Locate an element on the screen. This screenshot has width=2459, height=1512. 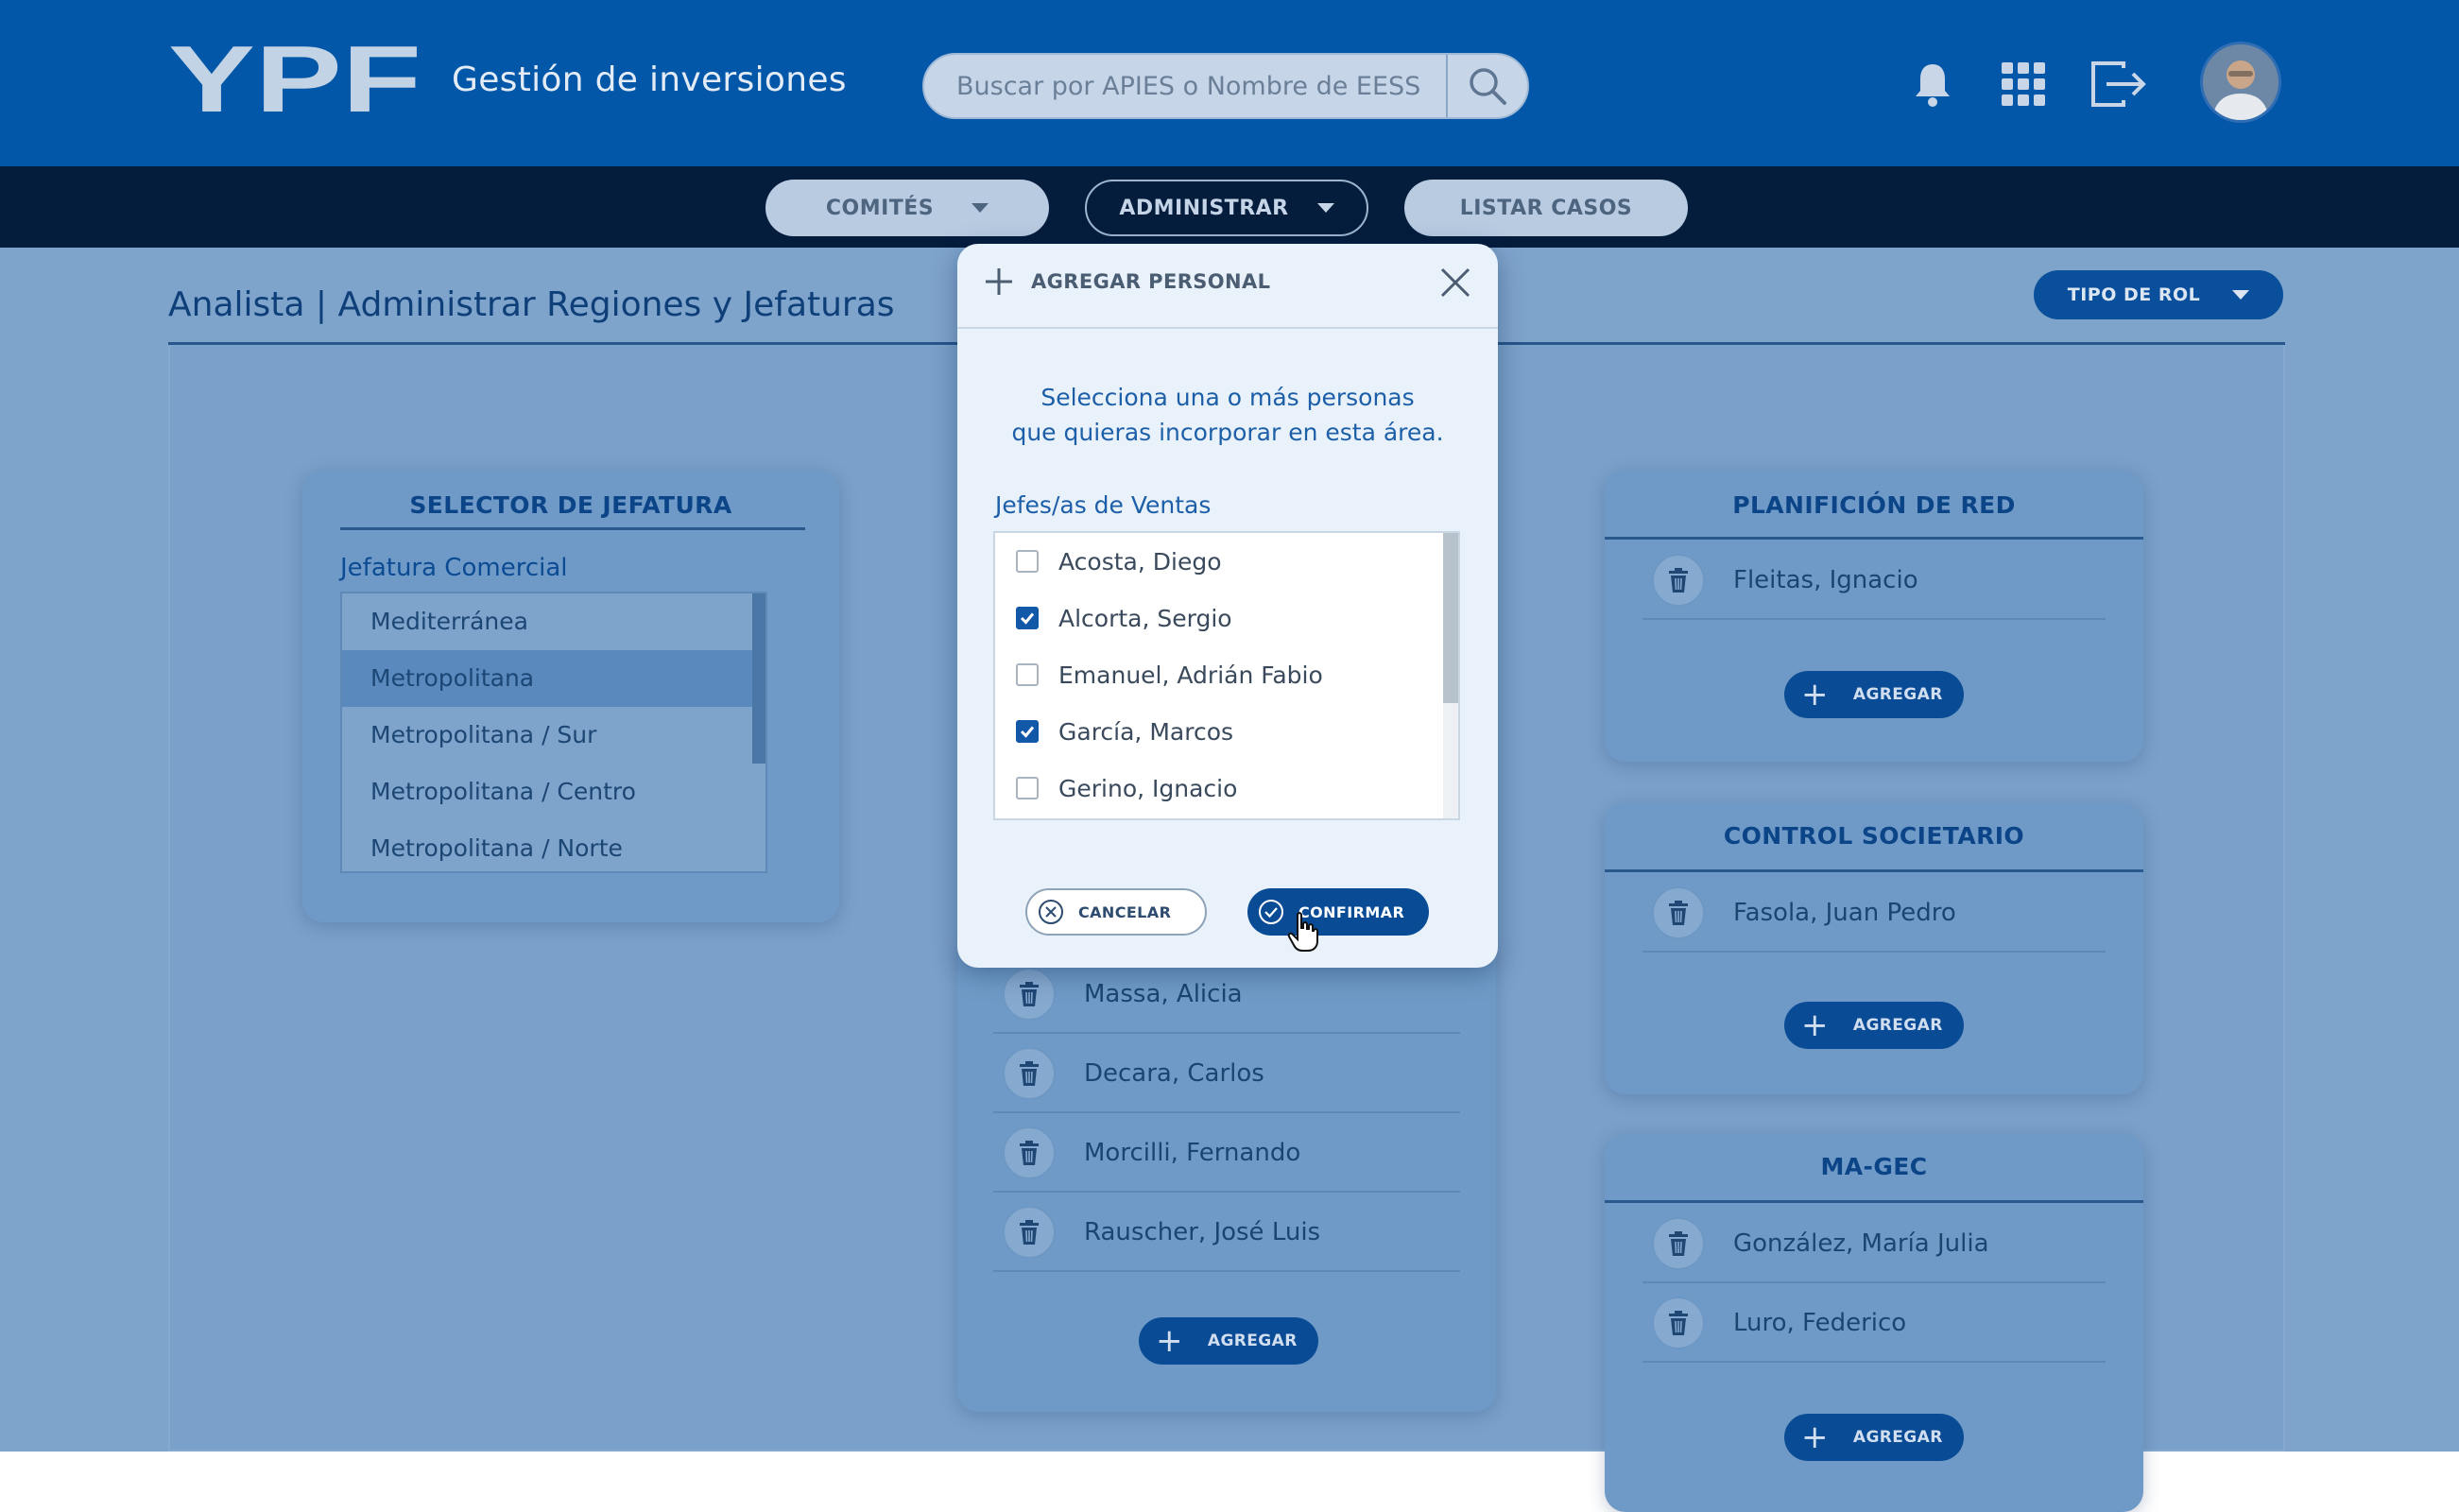
card-title: CONTROL SOCIETARIO is located at coordinates (1874, 836).